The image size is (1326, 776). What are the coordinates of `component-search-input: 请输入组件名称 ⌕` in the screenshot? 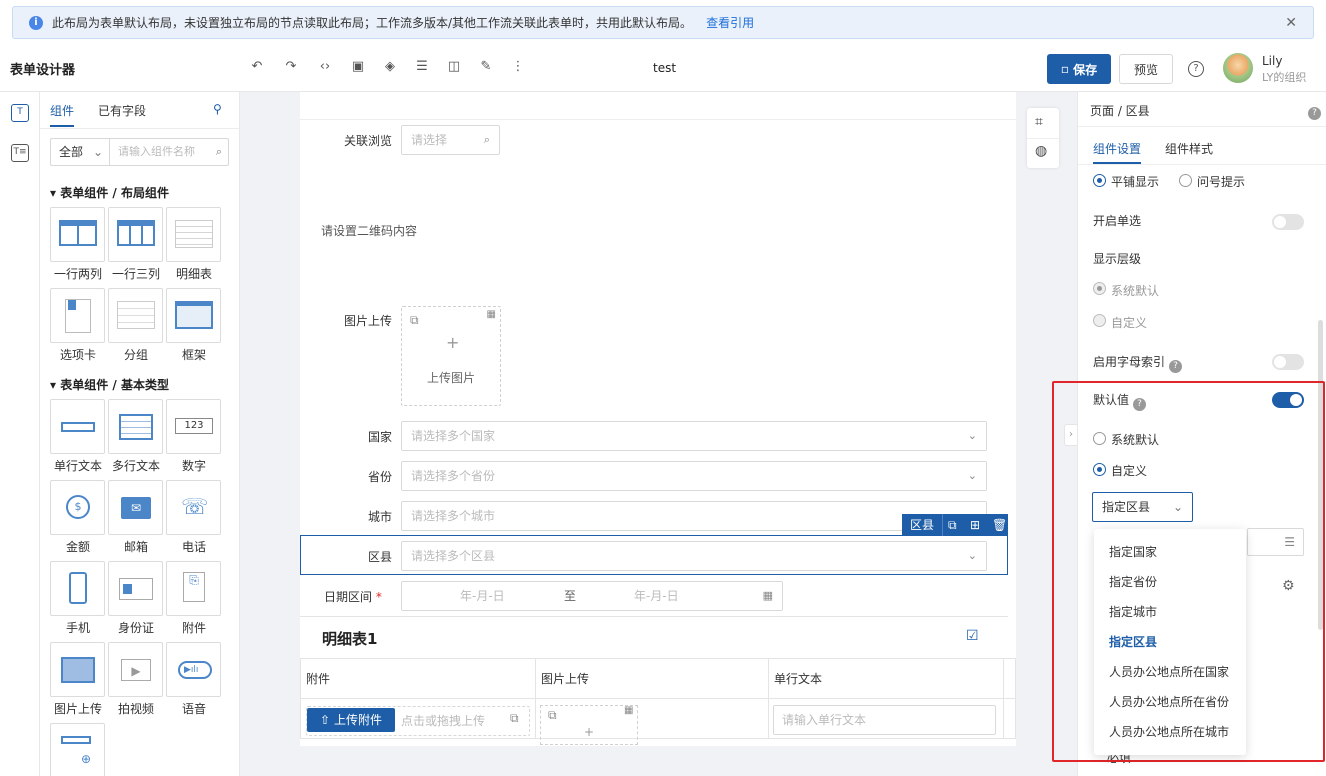 It's located at (169, 152).